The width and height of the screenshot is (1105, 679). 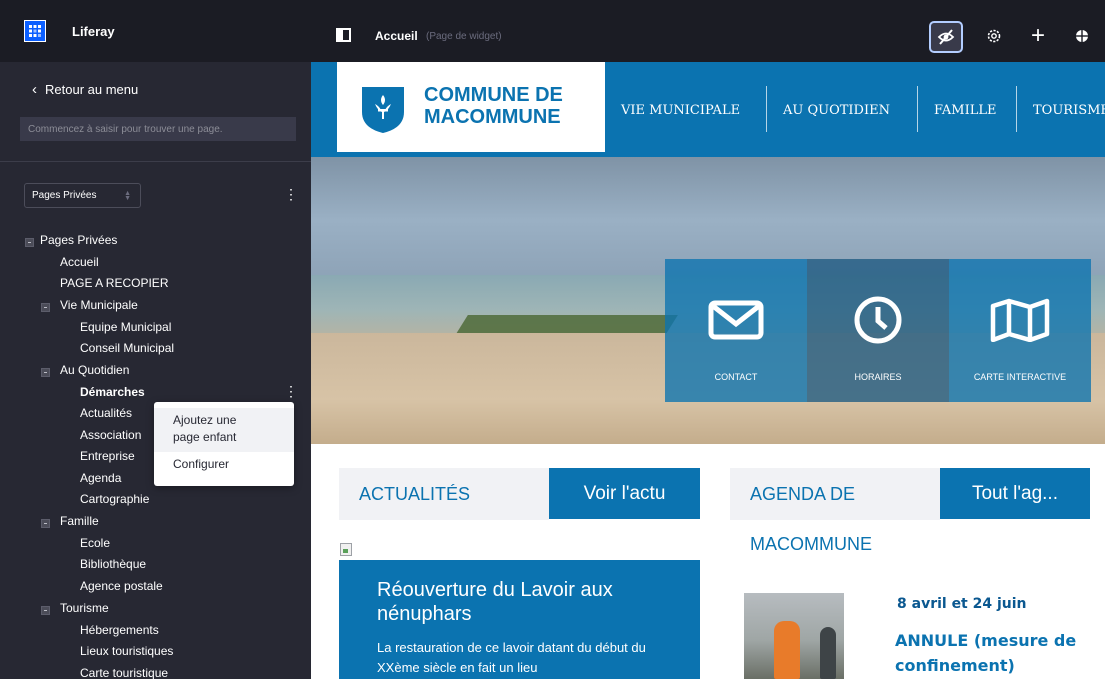 I want to click on broken-image-icon, so click(x=346, y=549).